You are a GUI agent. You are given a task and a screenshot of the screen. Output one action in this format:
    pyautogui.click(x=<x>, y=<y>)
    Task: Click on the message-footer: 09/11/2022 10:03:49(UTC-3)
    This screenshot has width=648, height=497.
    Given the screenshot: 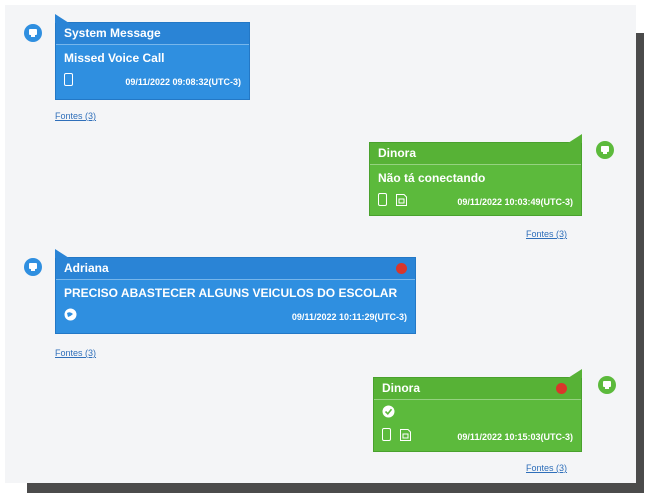 What is the action you would take?
    pyautogui.click(x=475, y=202)
    